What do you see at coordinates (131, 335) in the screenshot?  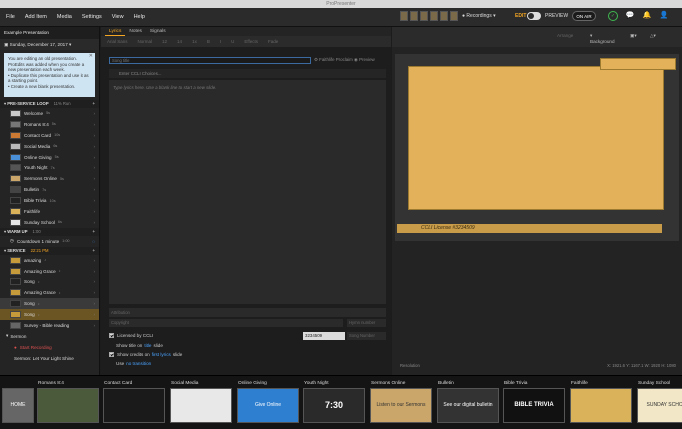 I see `licensed-checkbox-row: Licensed by CCLI` at bounding box center [131, 335].